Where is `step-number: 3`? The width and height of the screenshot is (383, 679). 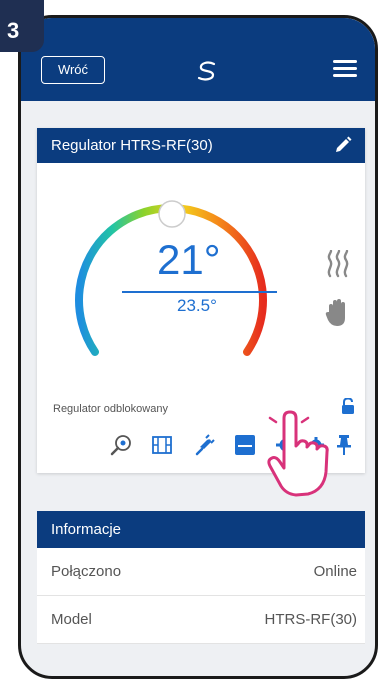
step-number: 3 is located at coordinates (13, 30).